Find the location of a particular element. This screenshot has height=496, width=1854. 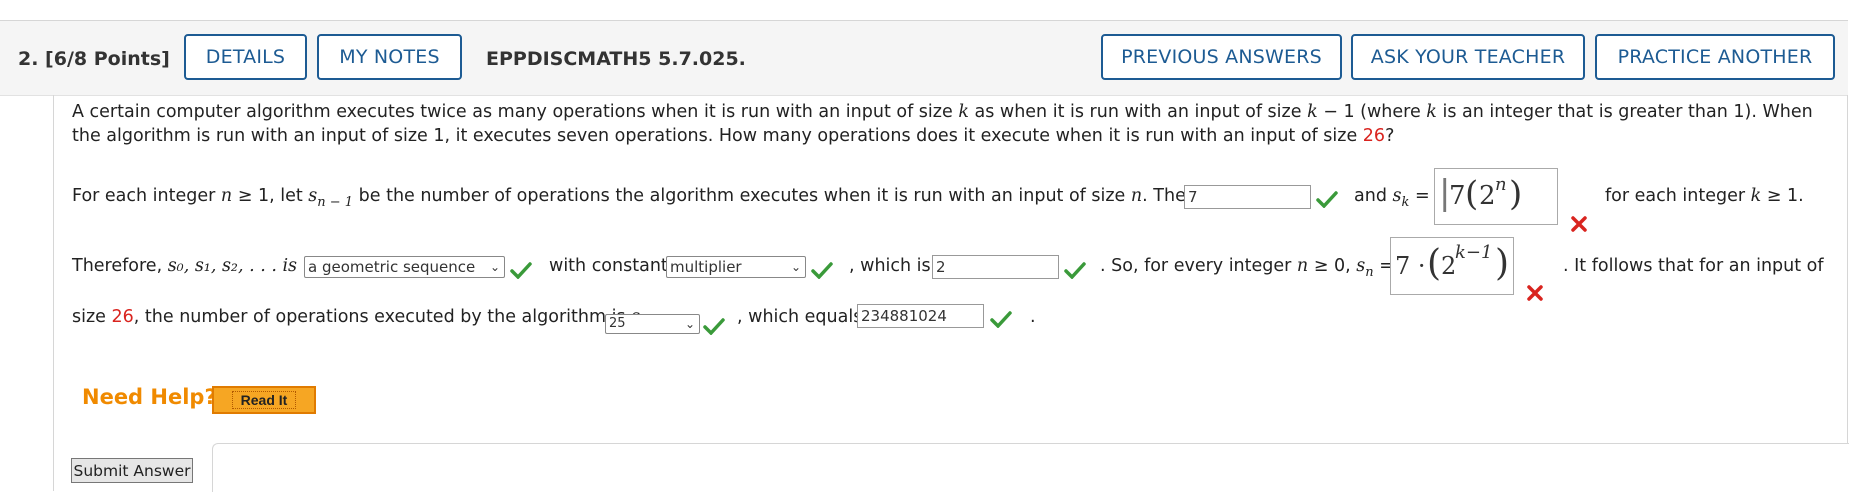

my-notes-button: MY NOTES is located at coordinates (389, 57).